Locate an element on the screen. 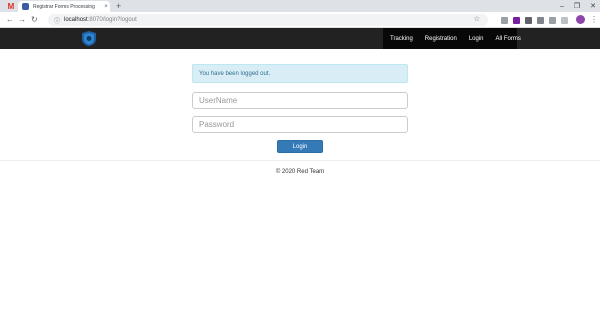 The image size is (600, 322). browser-toolbar: ← → ↻ ⓘ localhost:8070/login?logout ☆ ⋮ is located at coordinates (300, 20).